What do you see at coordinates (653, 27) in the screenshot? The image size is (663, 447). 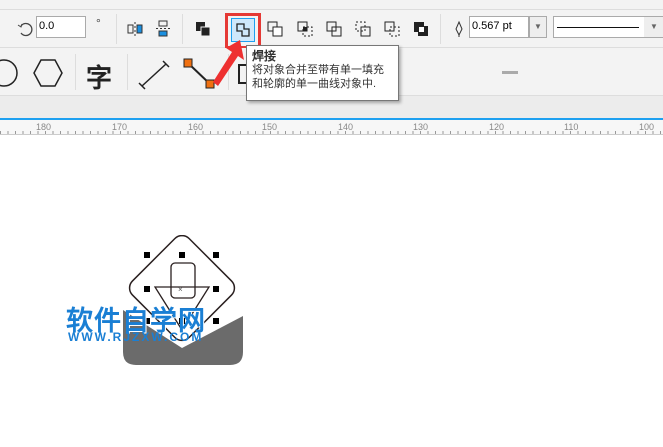 I see `chevron-down-icon: ▼` at bounding box center [653, 27].